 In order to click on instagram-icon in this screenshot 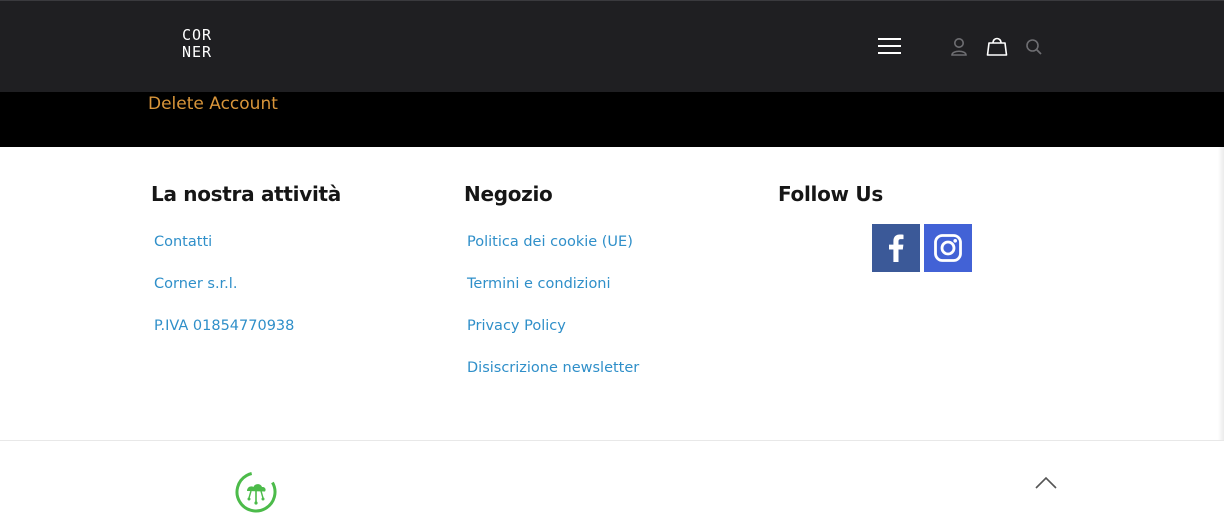, I will do `click(948, 248)`.